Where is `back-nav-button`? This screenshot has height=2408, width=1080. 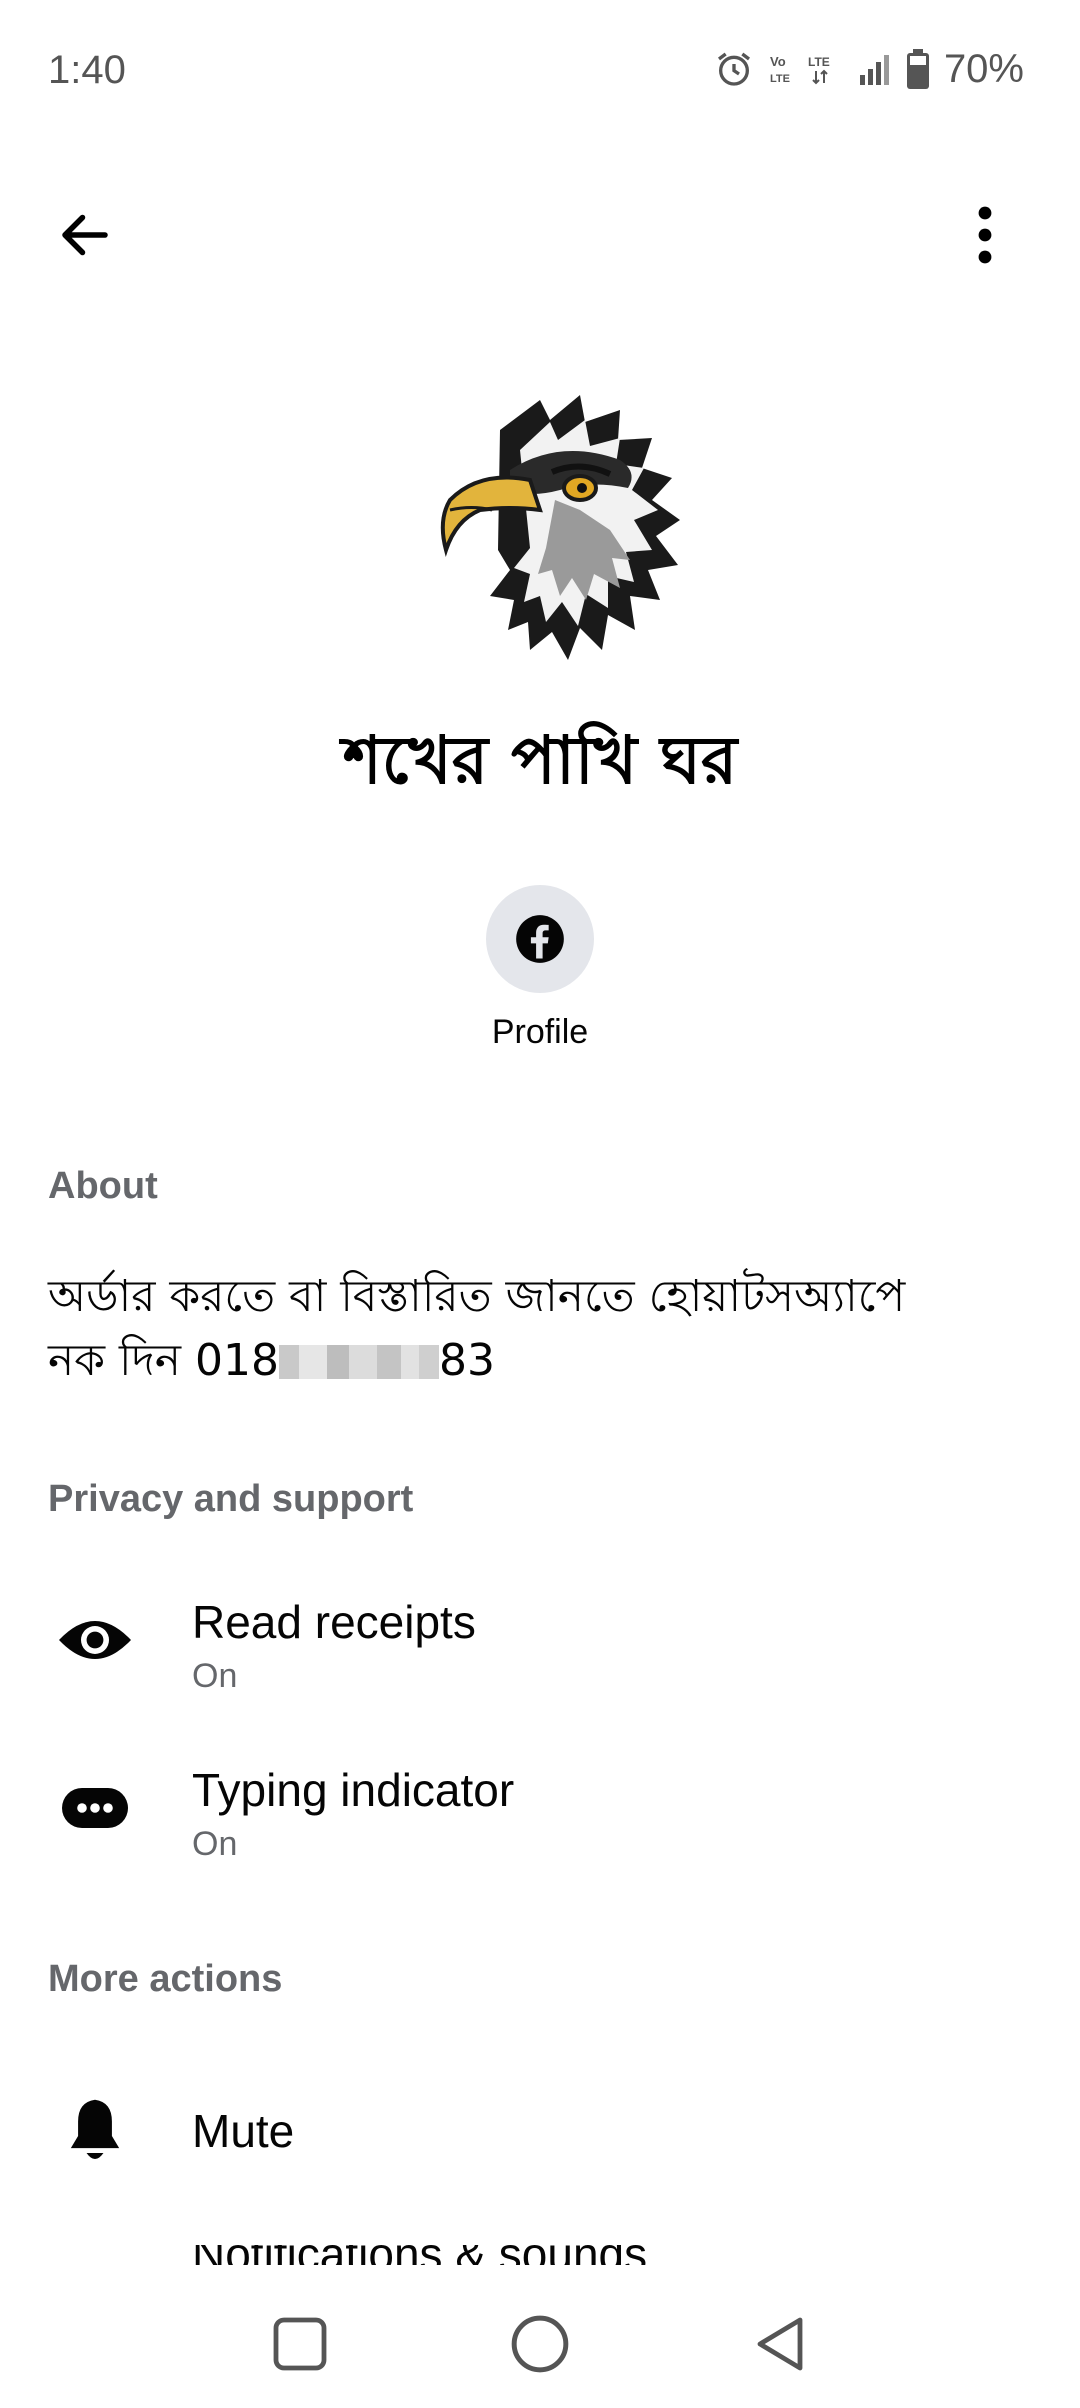
back-nav-button is located at coordinates (780, 2344).